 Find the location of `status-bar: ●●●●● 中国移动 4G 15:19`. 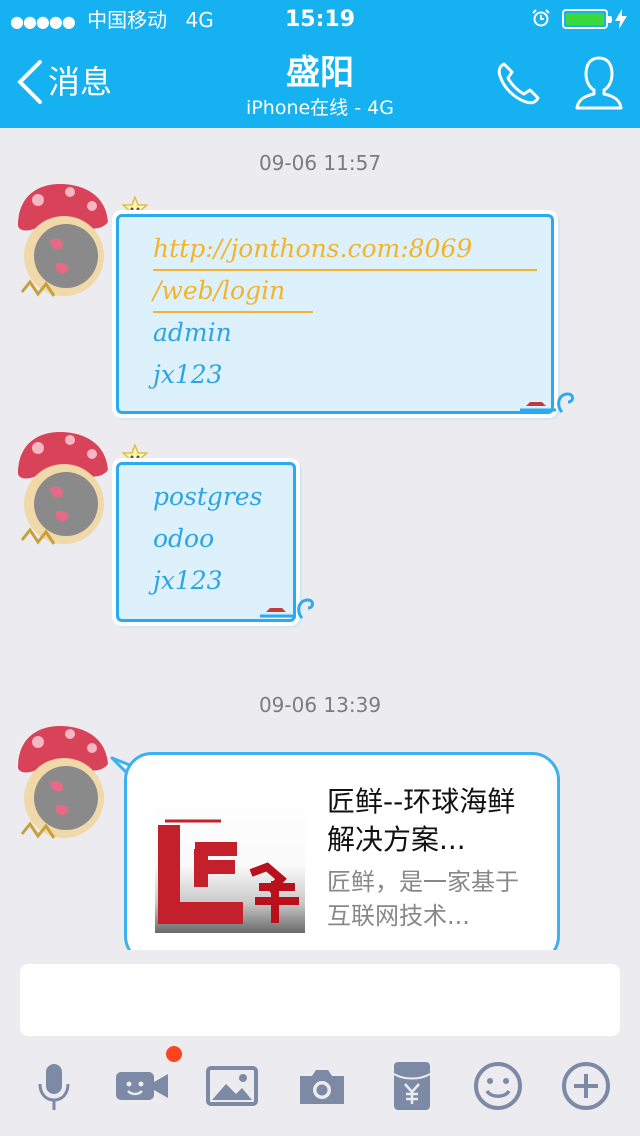

status-bar: ●●●●● 中国移动 4G 15:19 is located at coordinates (320, 20).